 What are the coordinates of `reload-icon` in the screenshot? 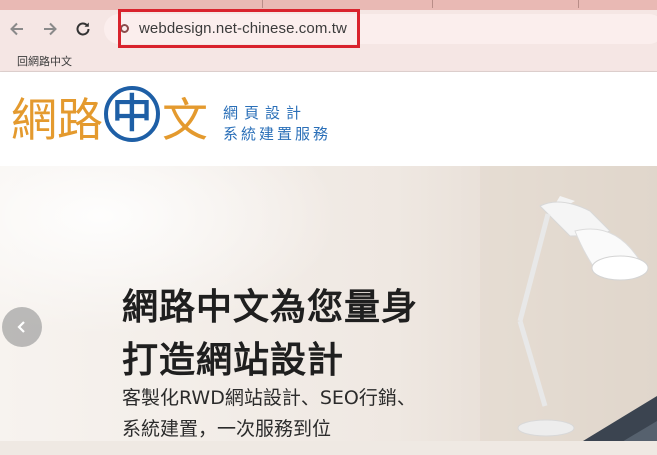 It's located at (83, 29).